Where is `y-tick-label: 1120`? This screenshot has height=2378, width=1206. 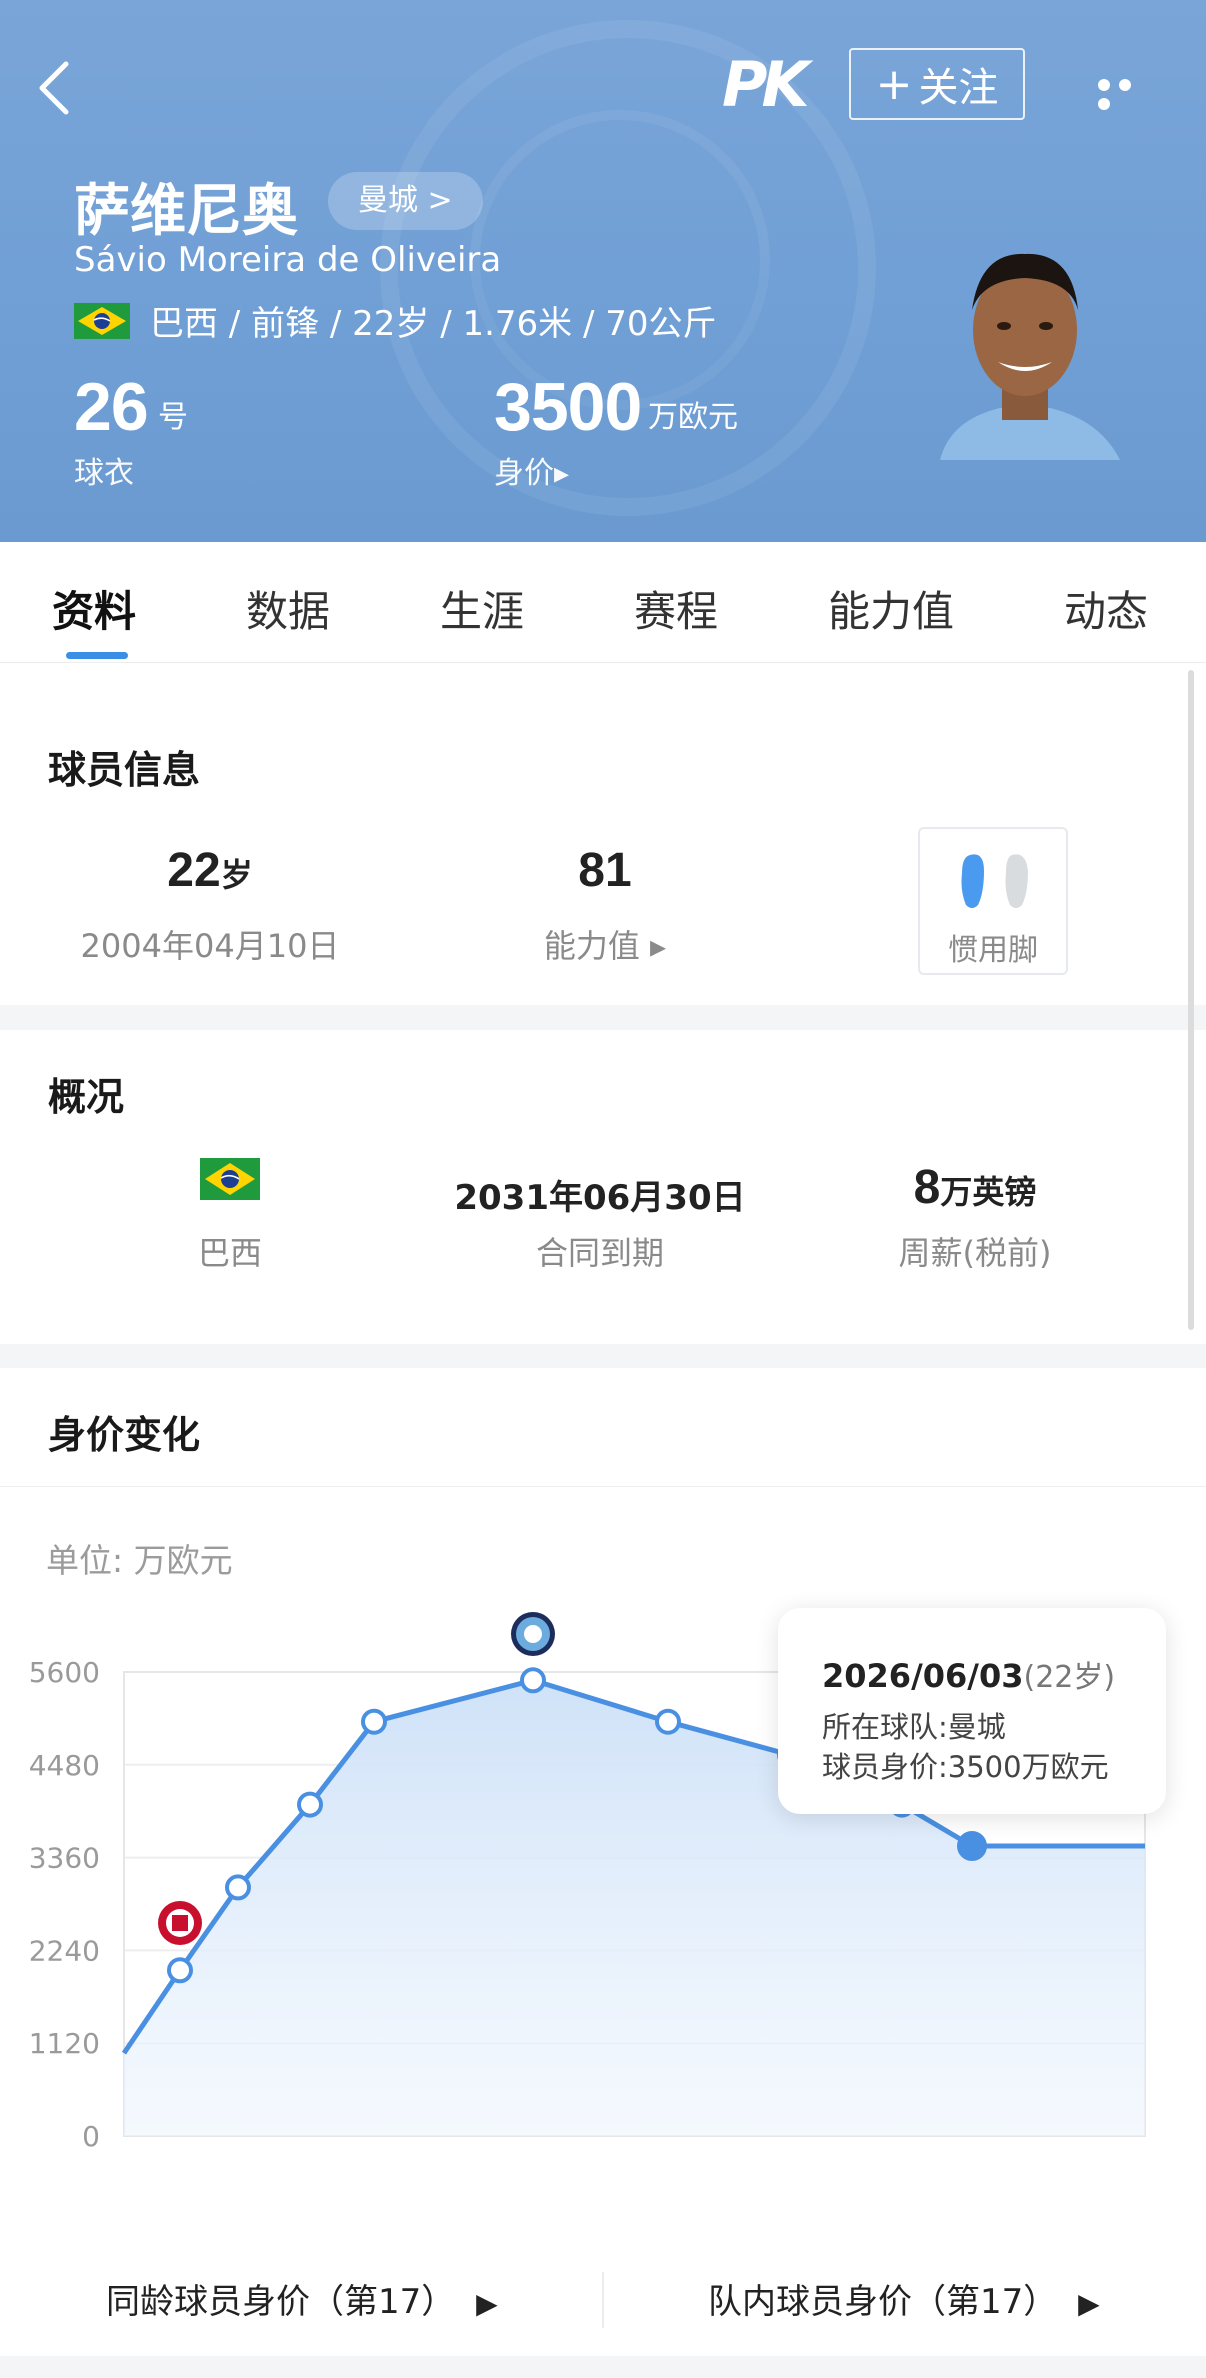
y-tick-label: 1120 is located at coordinates (64, 2043).